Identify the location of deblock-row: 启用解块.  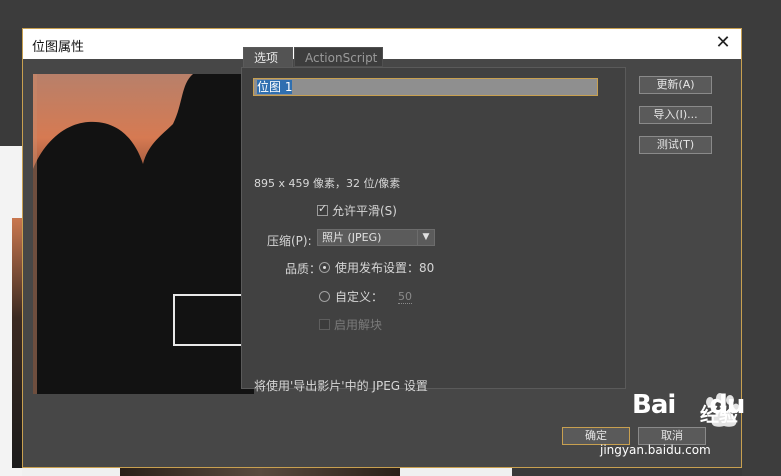
(350, 324).